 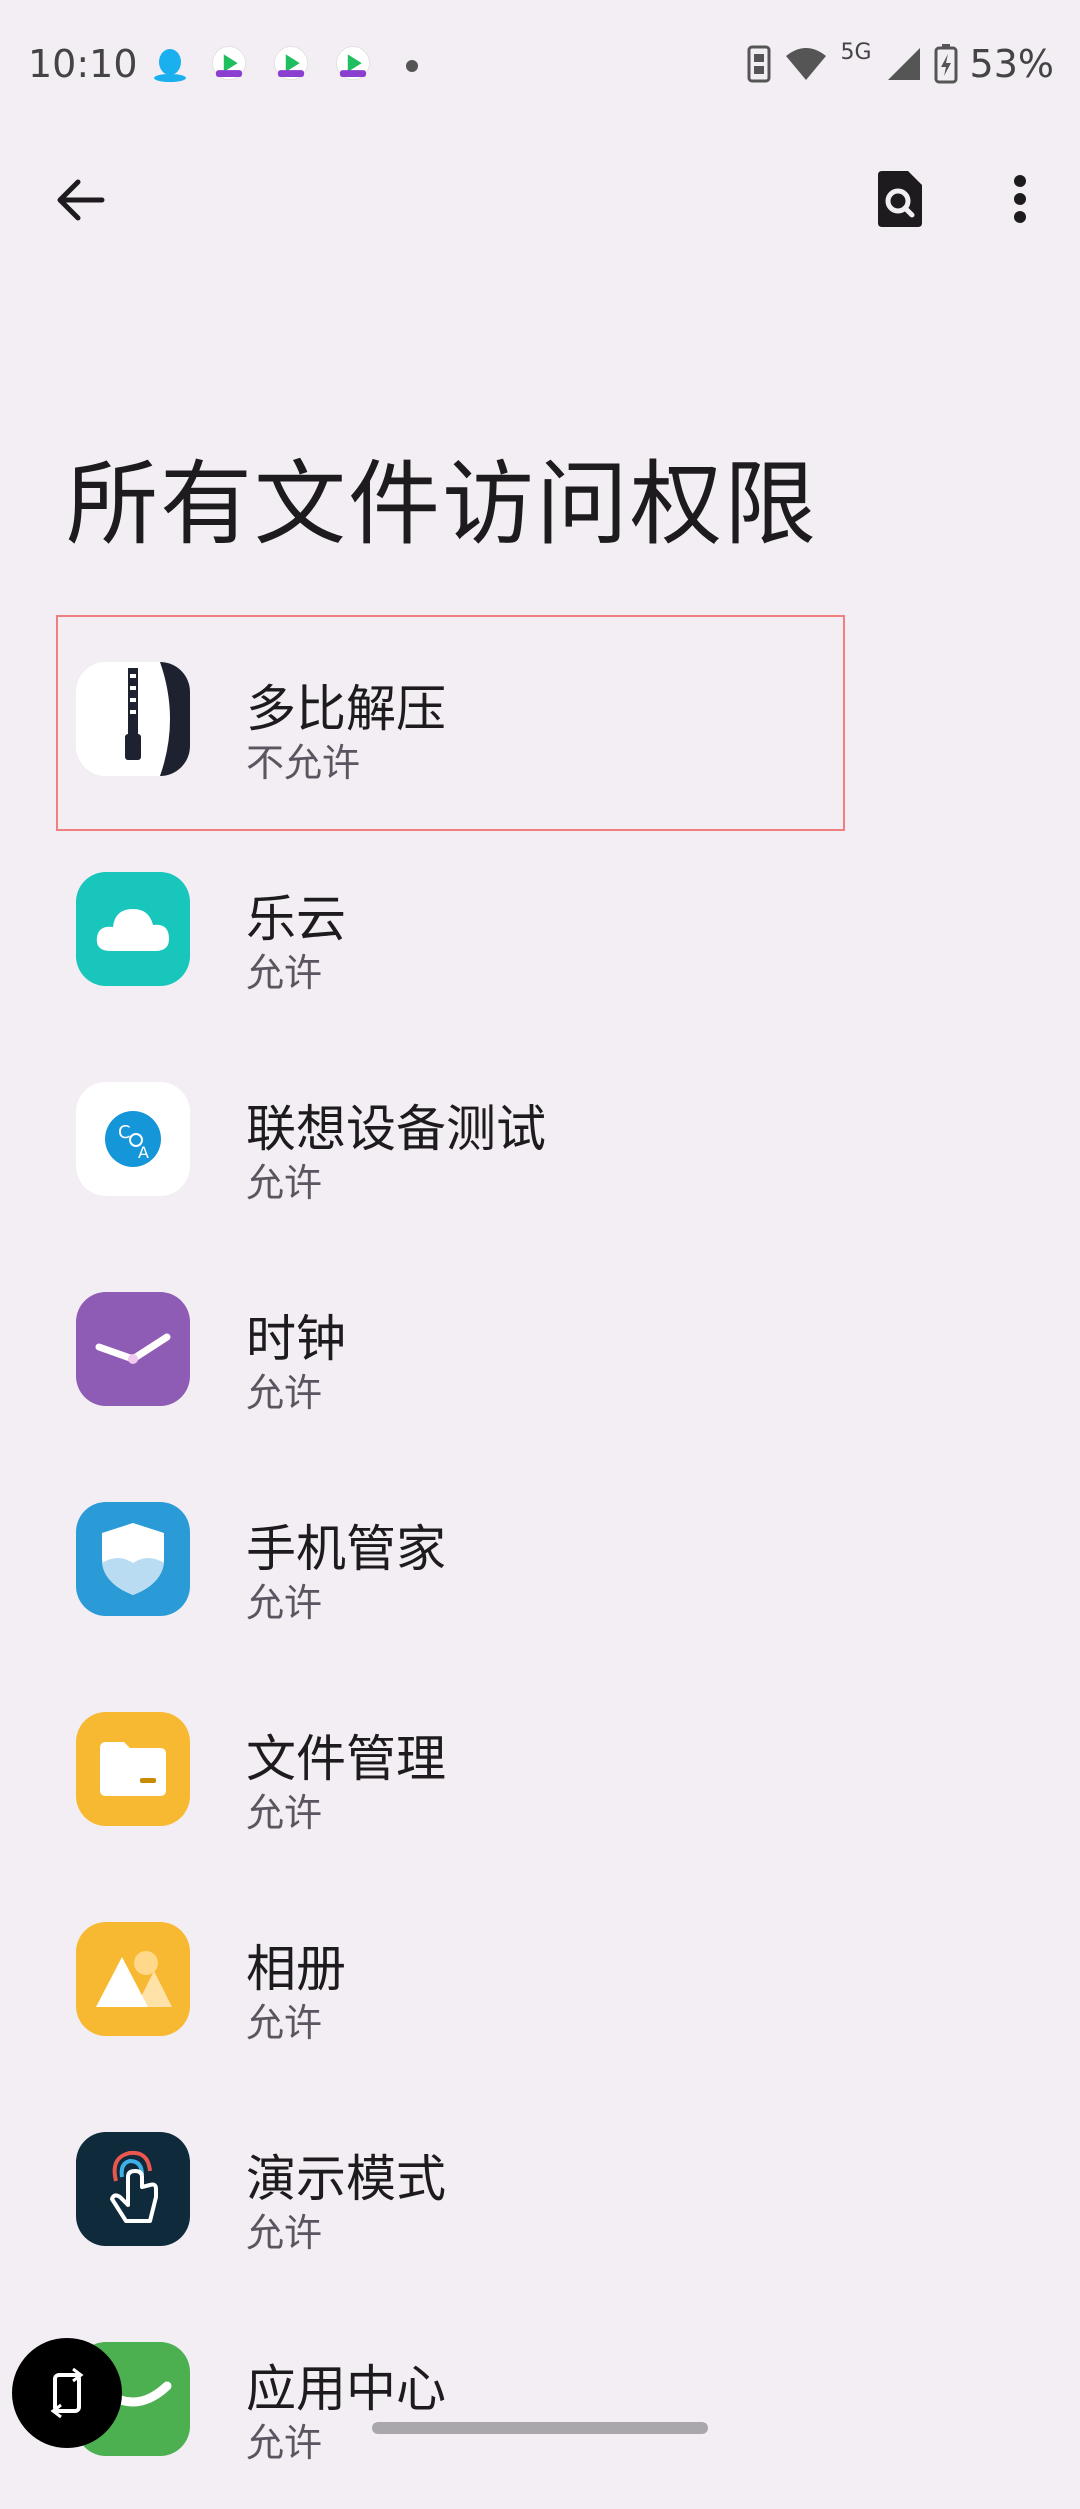 I want to click on folder-icon, so click(x=133, y=1769).